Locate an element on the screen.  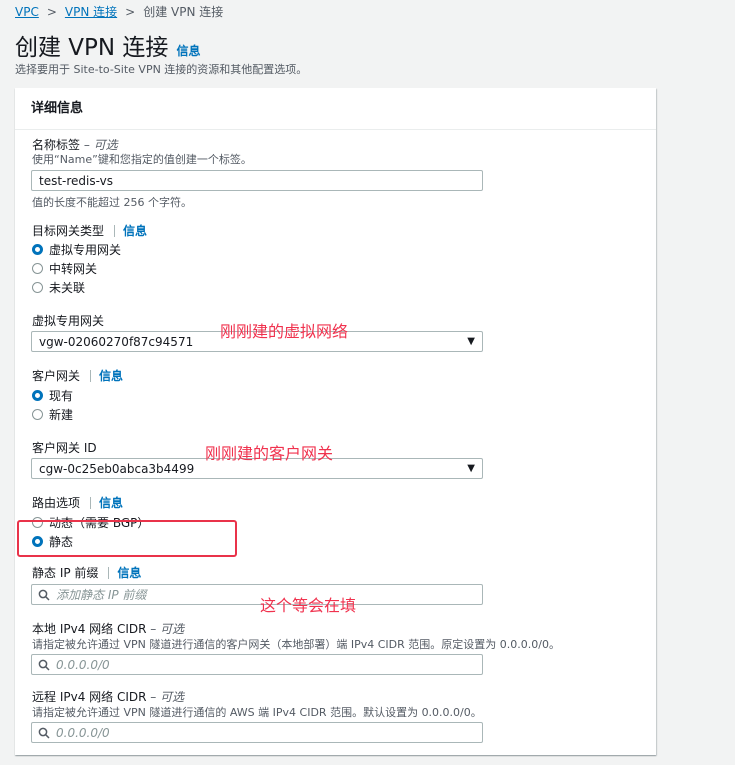
select-value: cgw-0c25eb0abca3b4499 is located at coordinates (117, 468).